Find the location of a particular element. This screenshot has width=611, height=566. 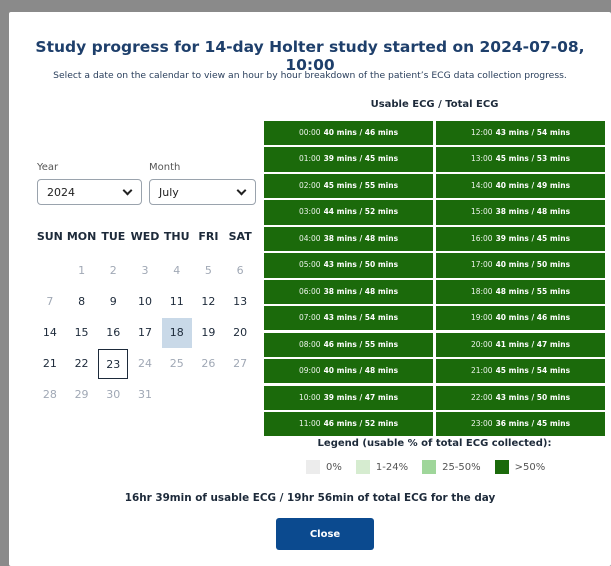

hour-label: 15:00 is located at coordinates (481, 212).